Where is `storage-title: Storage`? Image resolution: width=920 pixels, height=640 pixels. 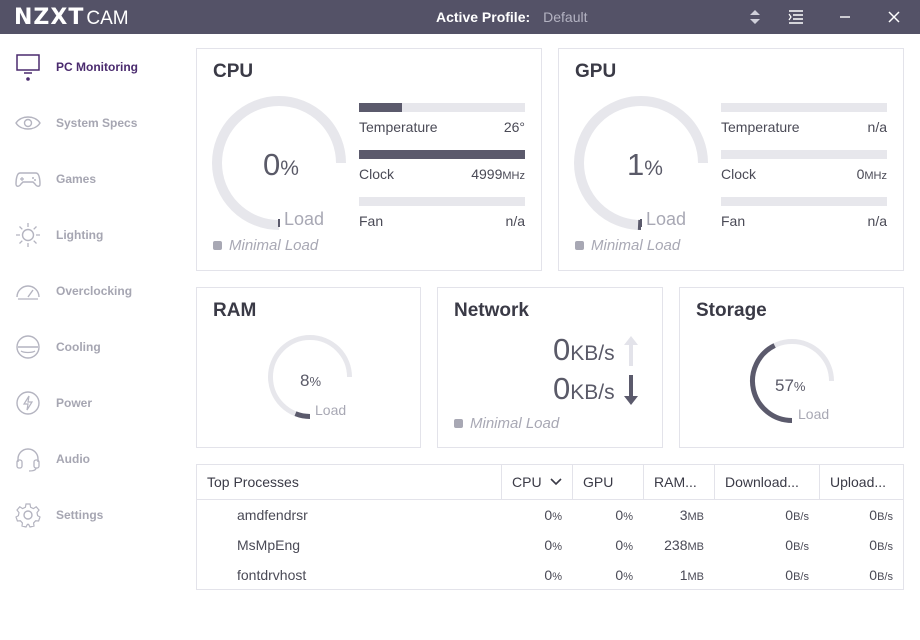 storage-title: Storage is located at coordinates (731, 310).